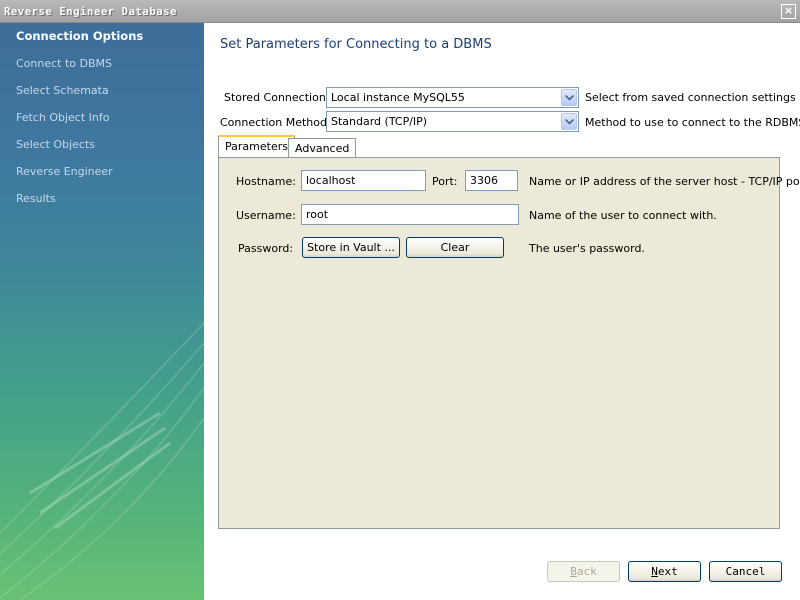  Describe the element at coordinates (91, 12) in the screenshot. I see `window-title: Reverse Engineer Database` at that location.